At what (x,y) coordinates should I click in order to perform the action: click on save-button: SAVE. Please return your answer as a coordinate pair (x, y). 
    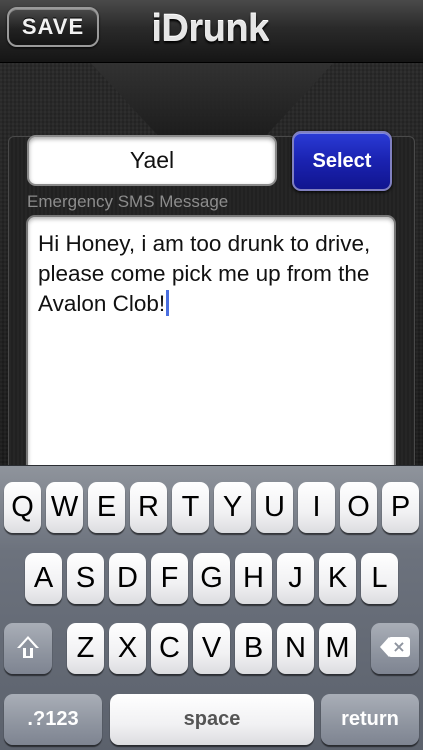
    Looking at the image, I should click on (53, 27).